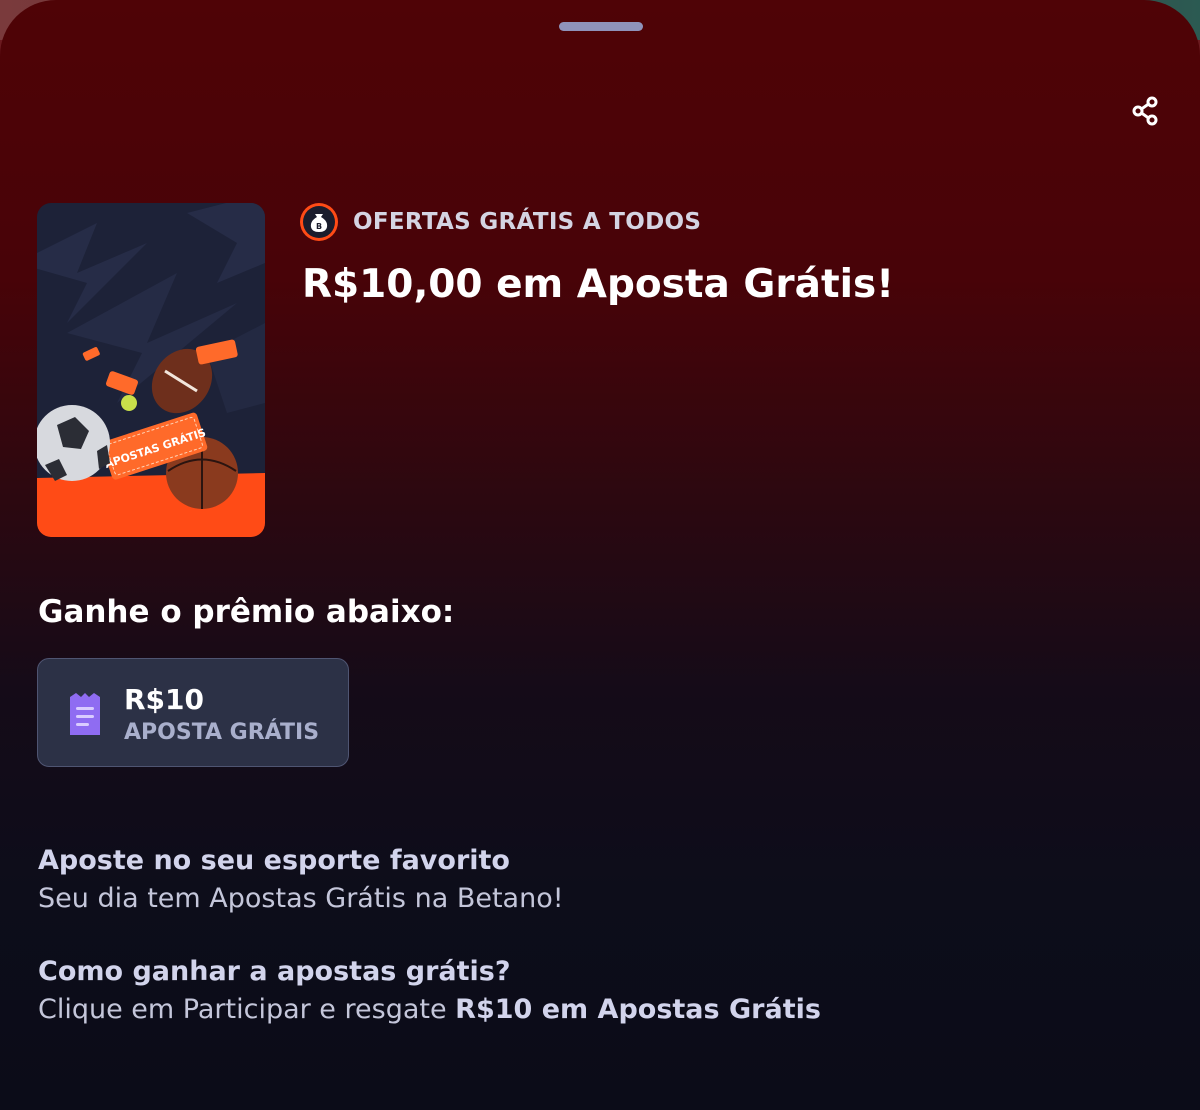 Image resolution: width=1200 pixels, height=1110 pixels. I want to click on info-text-highlight: R$10 em Apostas Grátis, so click(638, 1009).